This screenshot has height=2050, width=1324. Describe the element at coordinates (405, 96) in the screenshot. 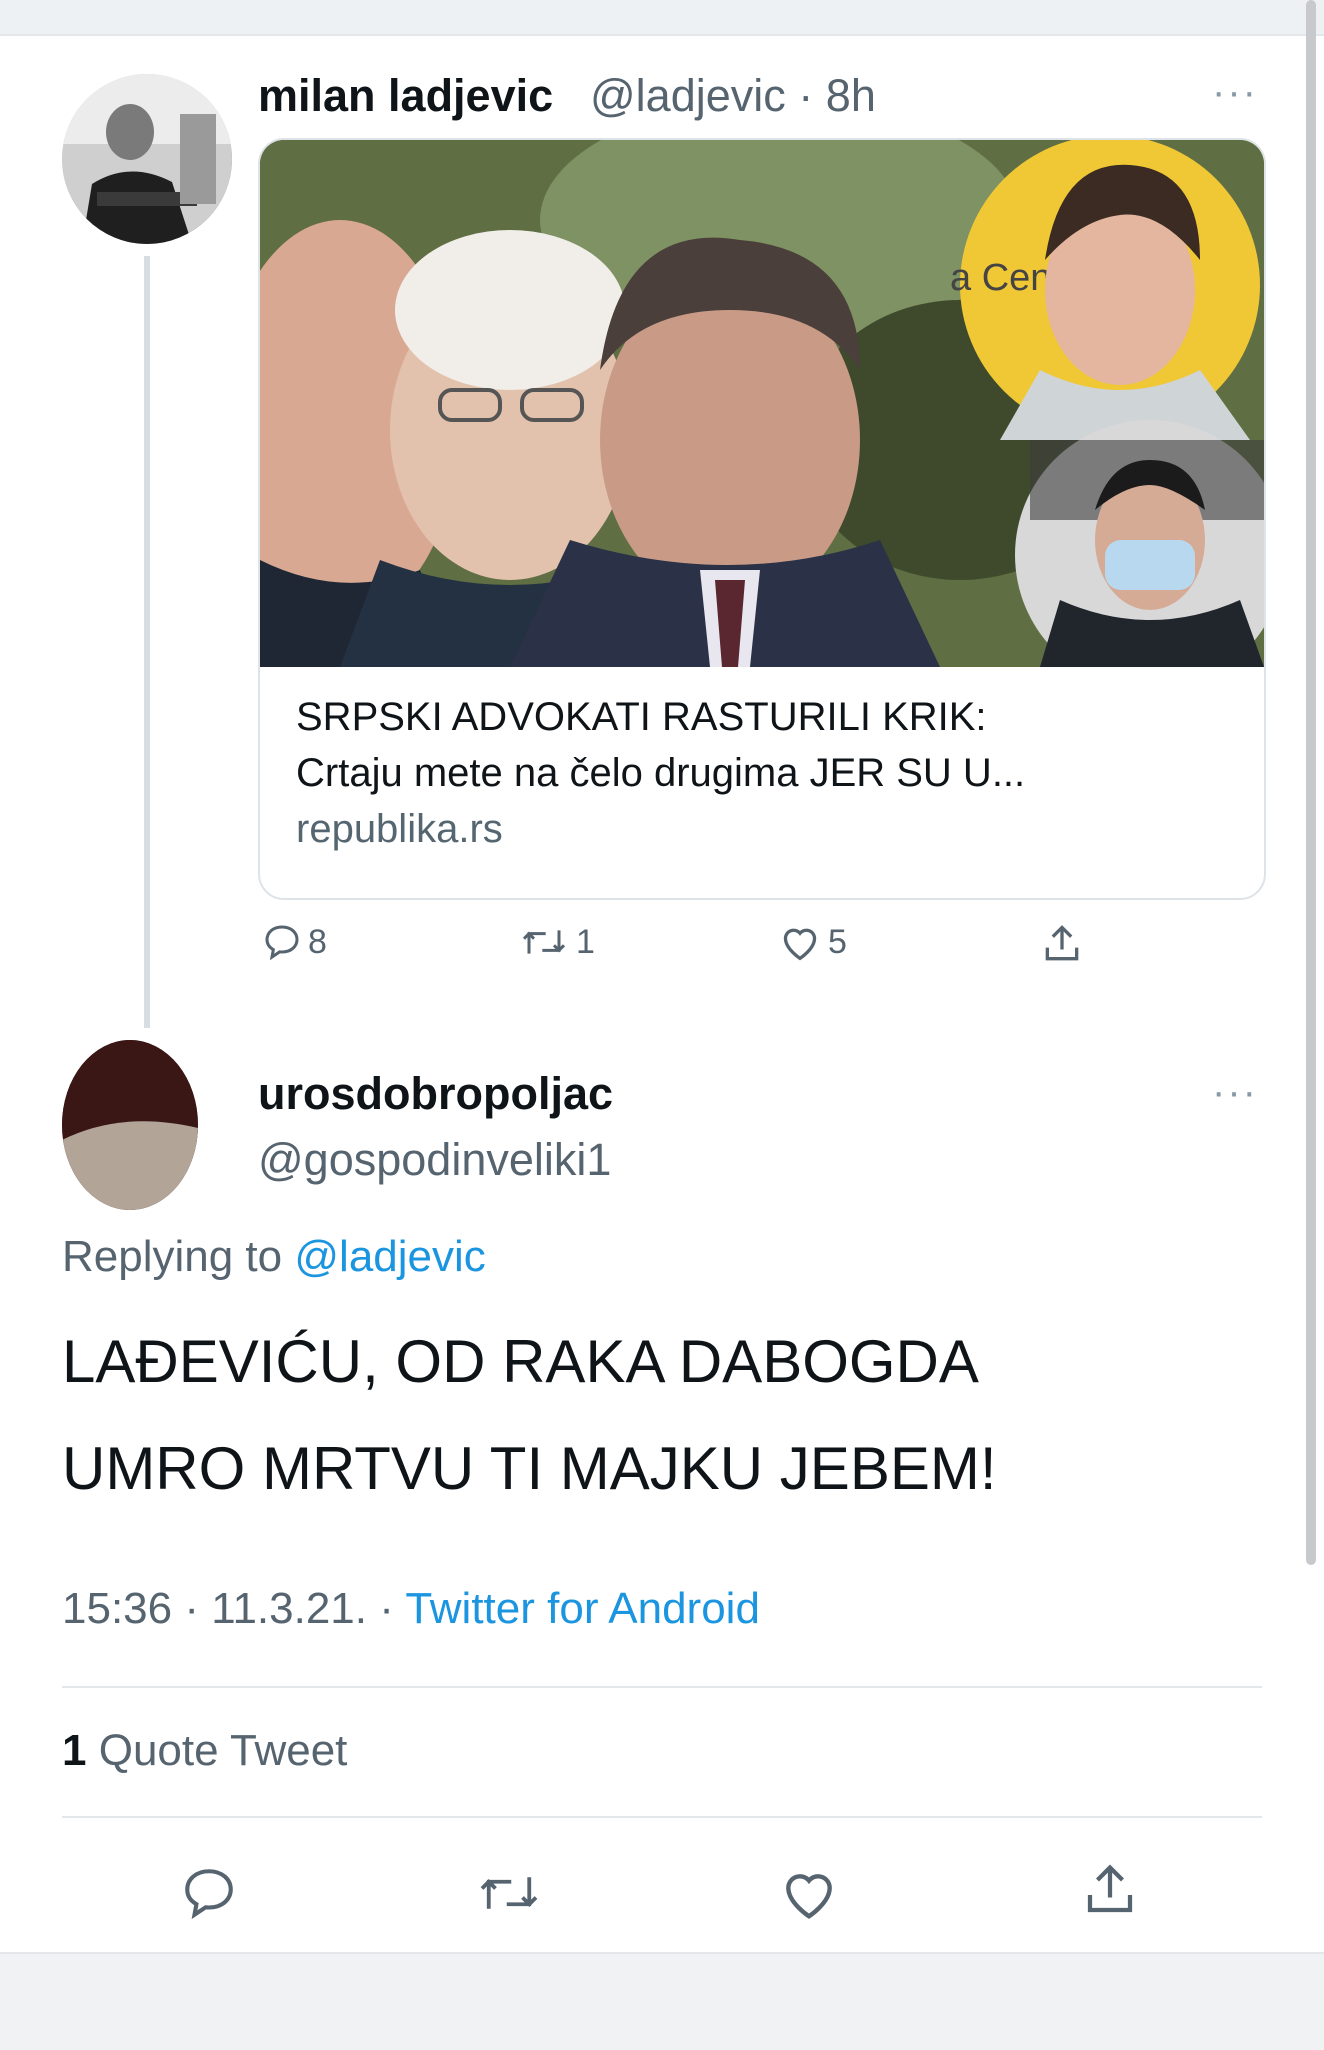

I see `author-name: milan ladjevic` at that location.